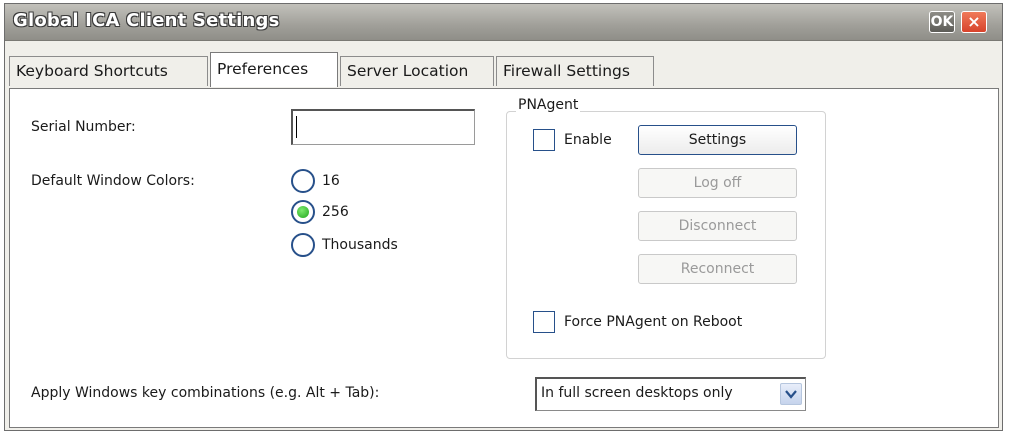 This screenshot has height=434, width=1009. I want to click on title-bar: Global ICA Client Settings OK ×, so click(503, 22).